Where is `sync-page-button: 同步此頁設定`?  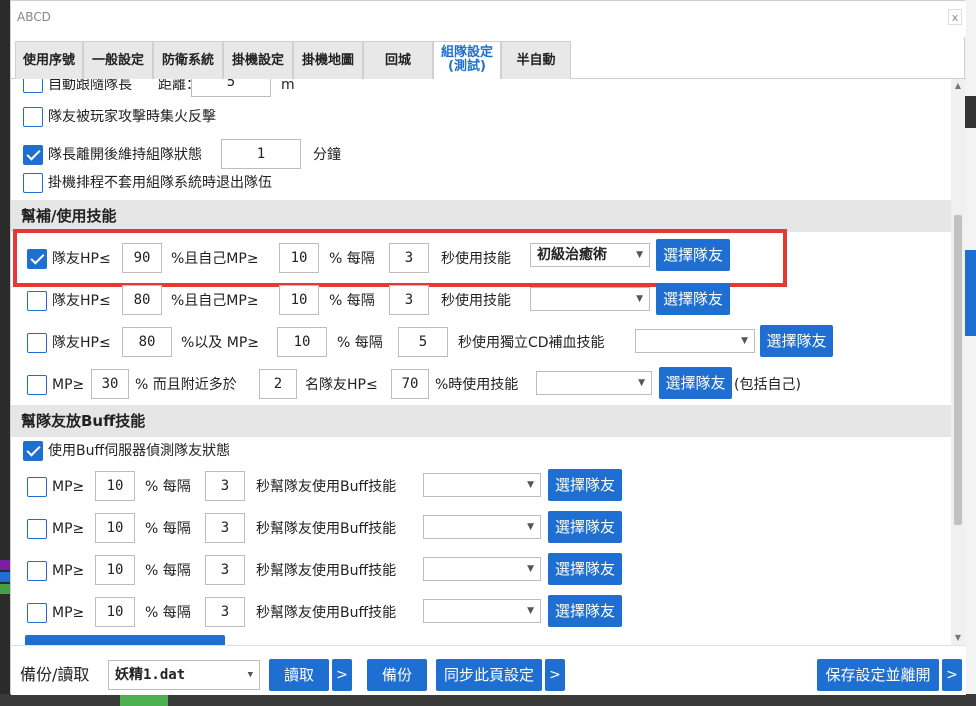
sync-page-button: 同步此頁設定 is located at coordinates (489, 675).